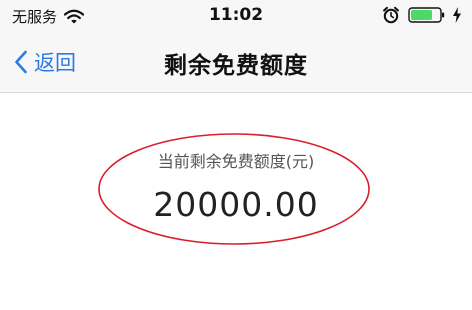  I want to click on battery-icon, so click(426, 15).